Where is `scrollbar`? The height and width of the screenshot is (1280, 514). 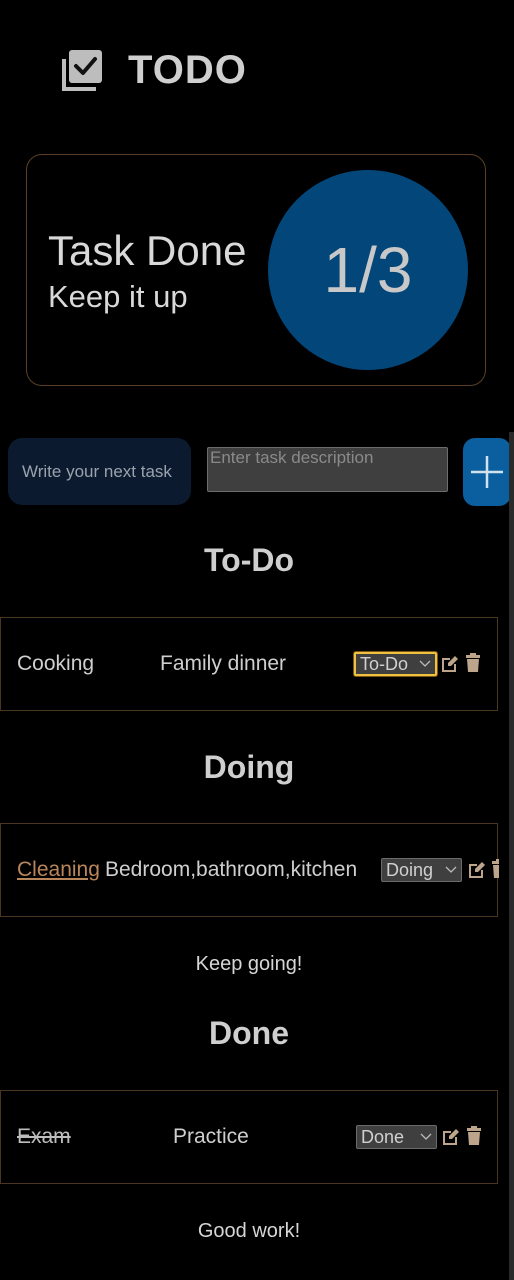
scrollbar is located at coordinates (511, 856).